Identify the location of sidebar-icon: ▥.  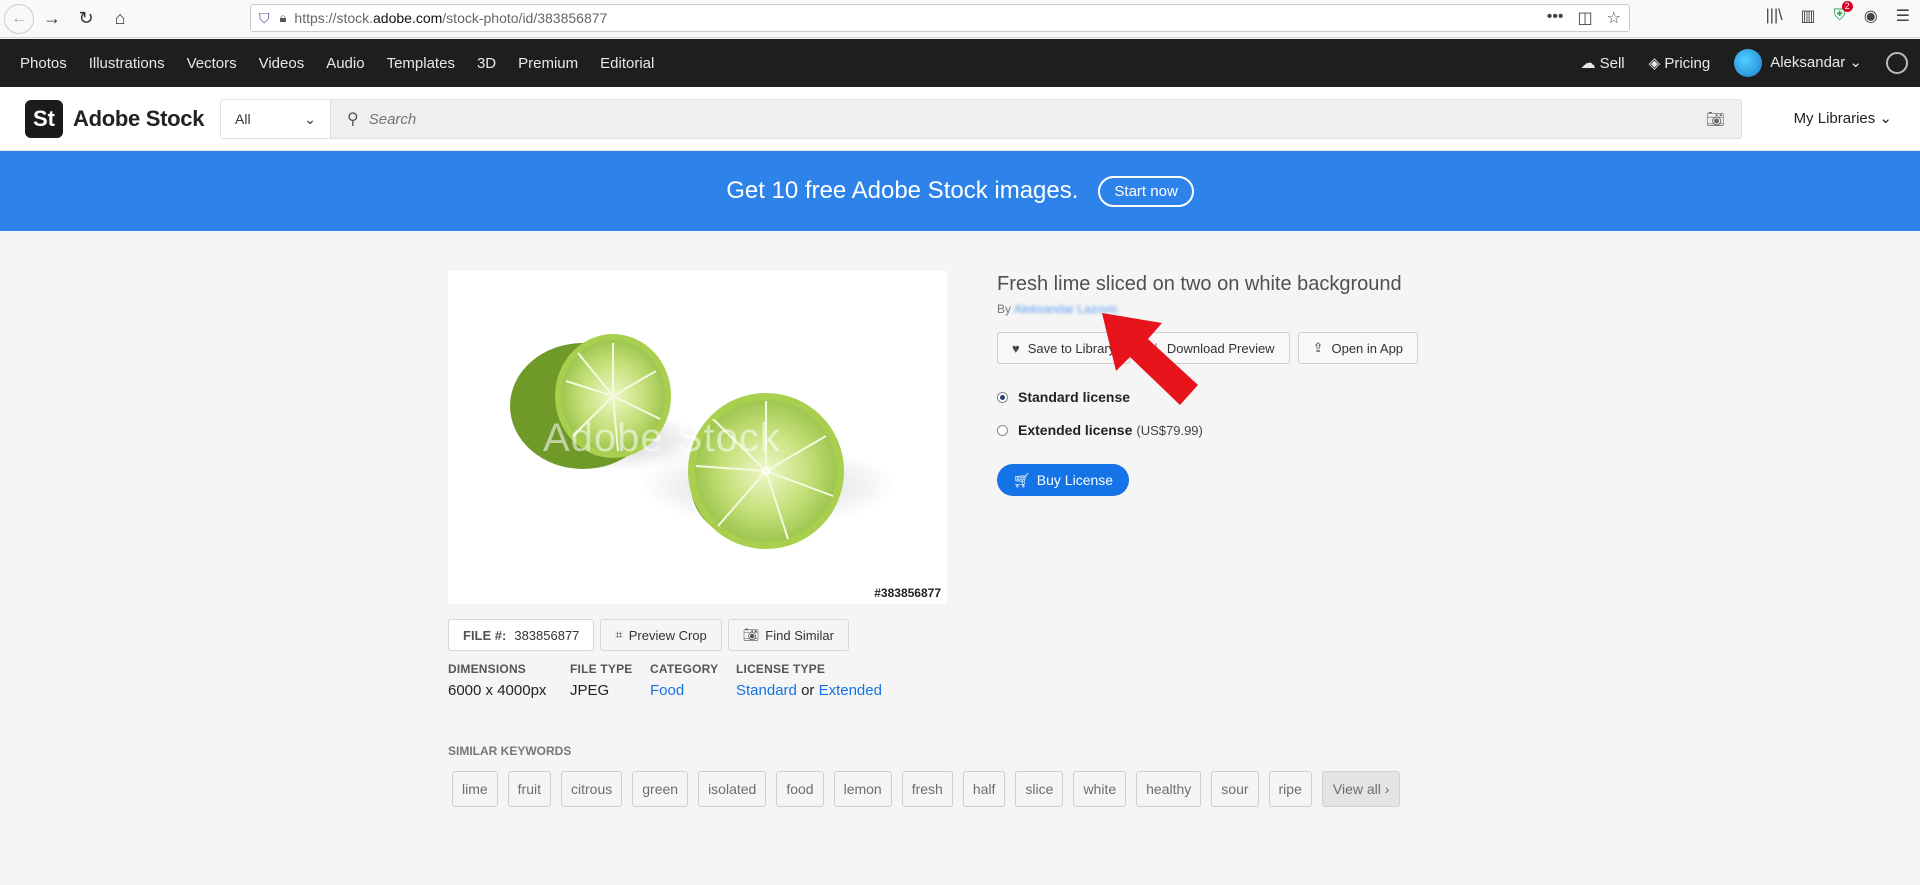
(1808, 16).